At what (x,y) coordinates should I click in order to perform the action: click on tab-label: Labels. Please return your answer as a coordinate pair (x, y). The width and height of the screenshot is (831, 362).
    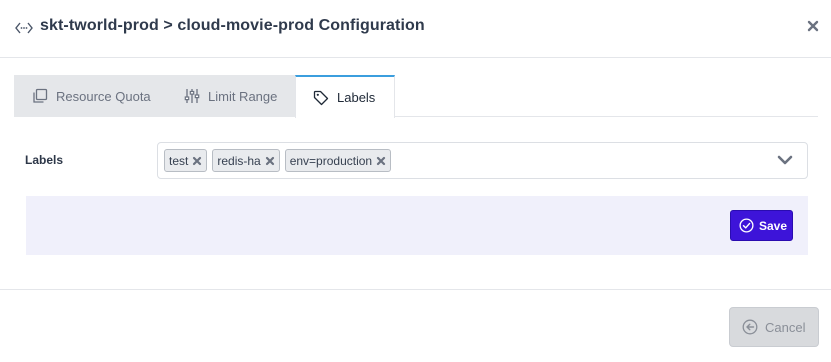
    Looking at the image, I should click on (356, 97).